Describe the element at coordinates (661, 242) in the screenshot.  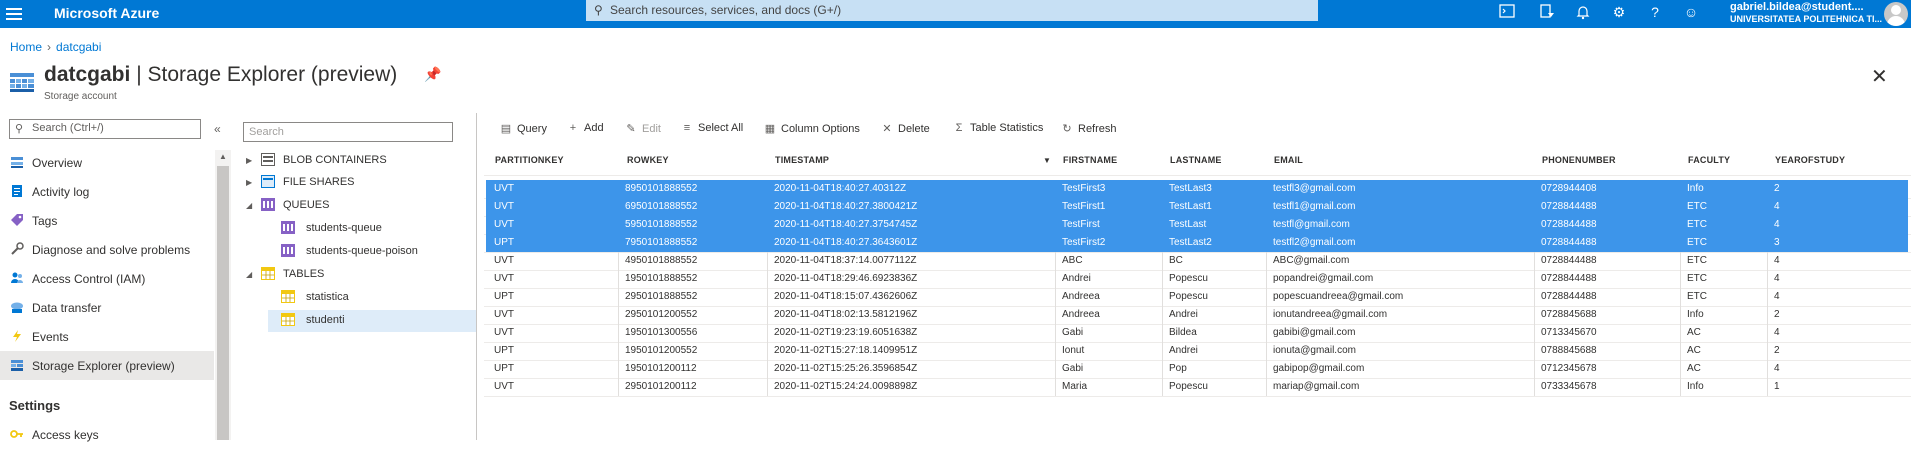
I see `table-cell-rowkey: 7950101888552` at that location.